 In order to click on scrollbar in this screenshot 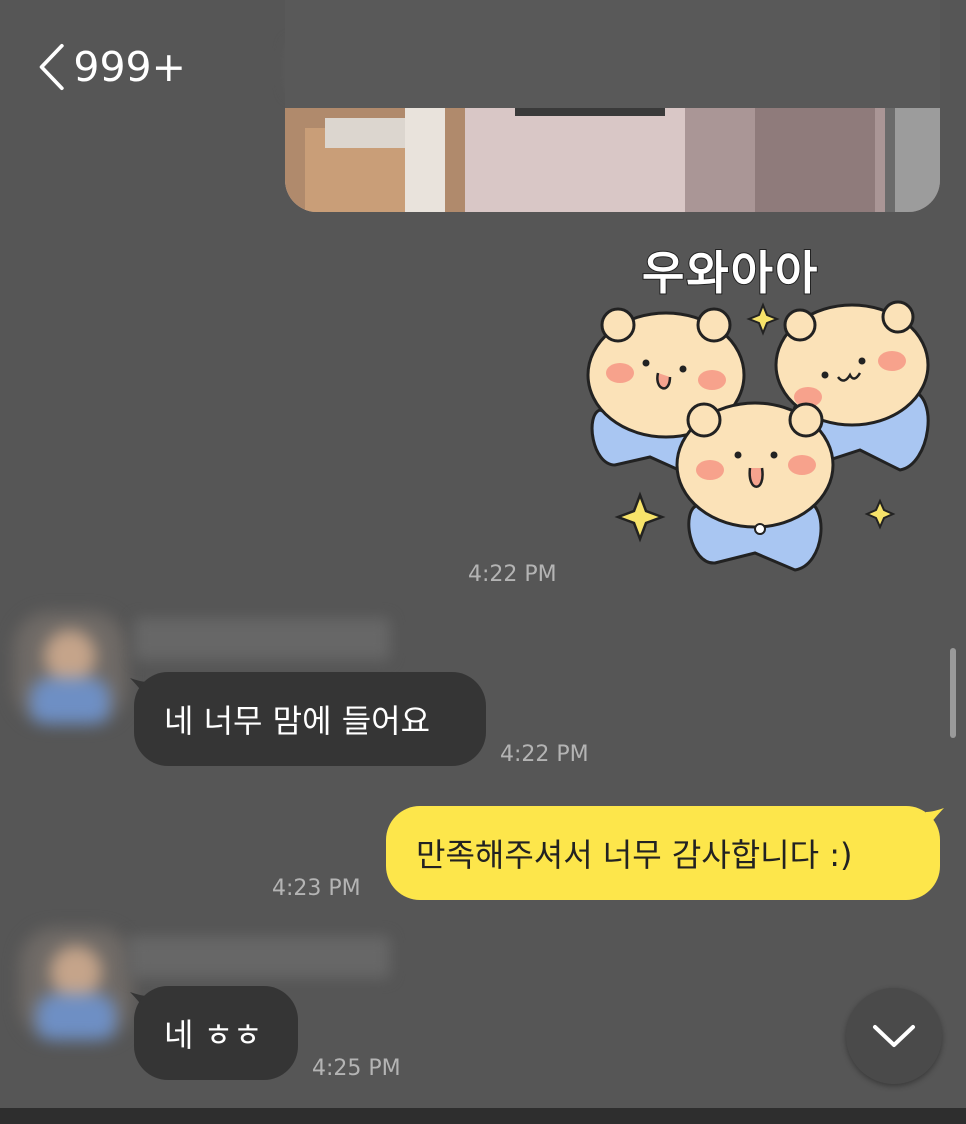, I will do `click(953, 693)`.